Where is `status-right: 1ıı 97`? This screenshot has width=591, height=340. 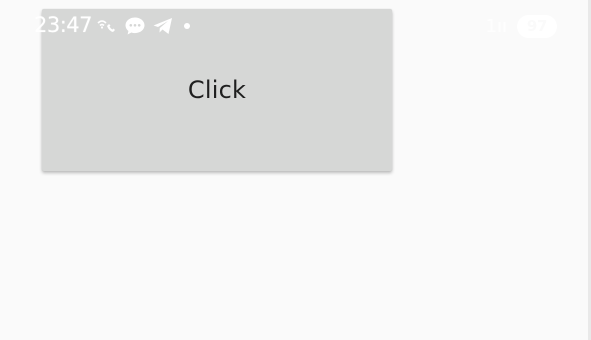 status-right: 1ıı 97 is located at coordinates (521, 26).